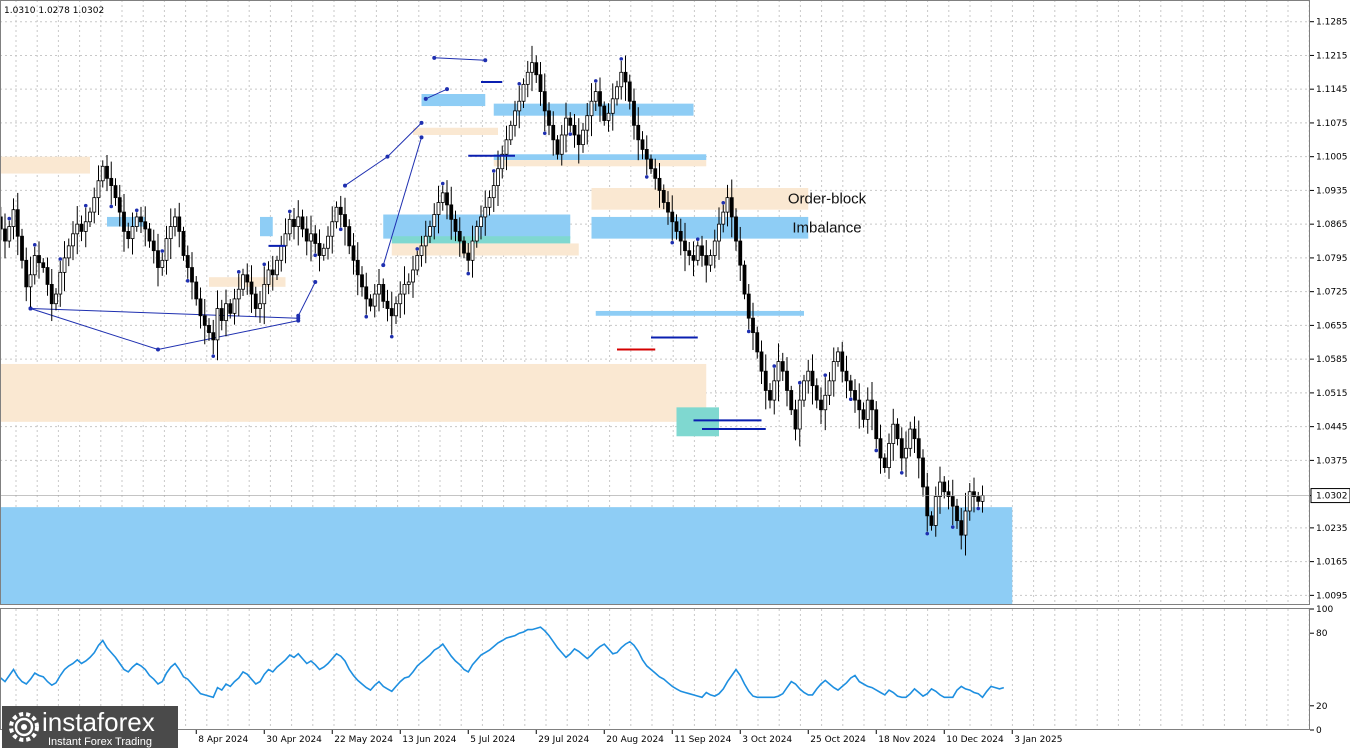  Describe the element at coordinates (1319, 731) in the screenshot. I see `rsi-tick-label: 0` at that location.